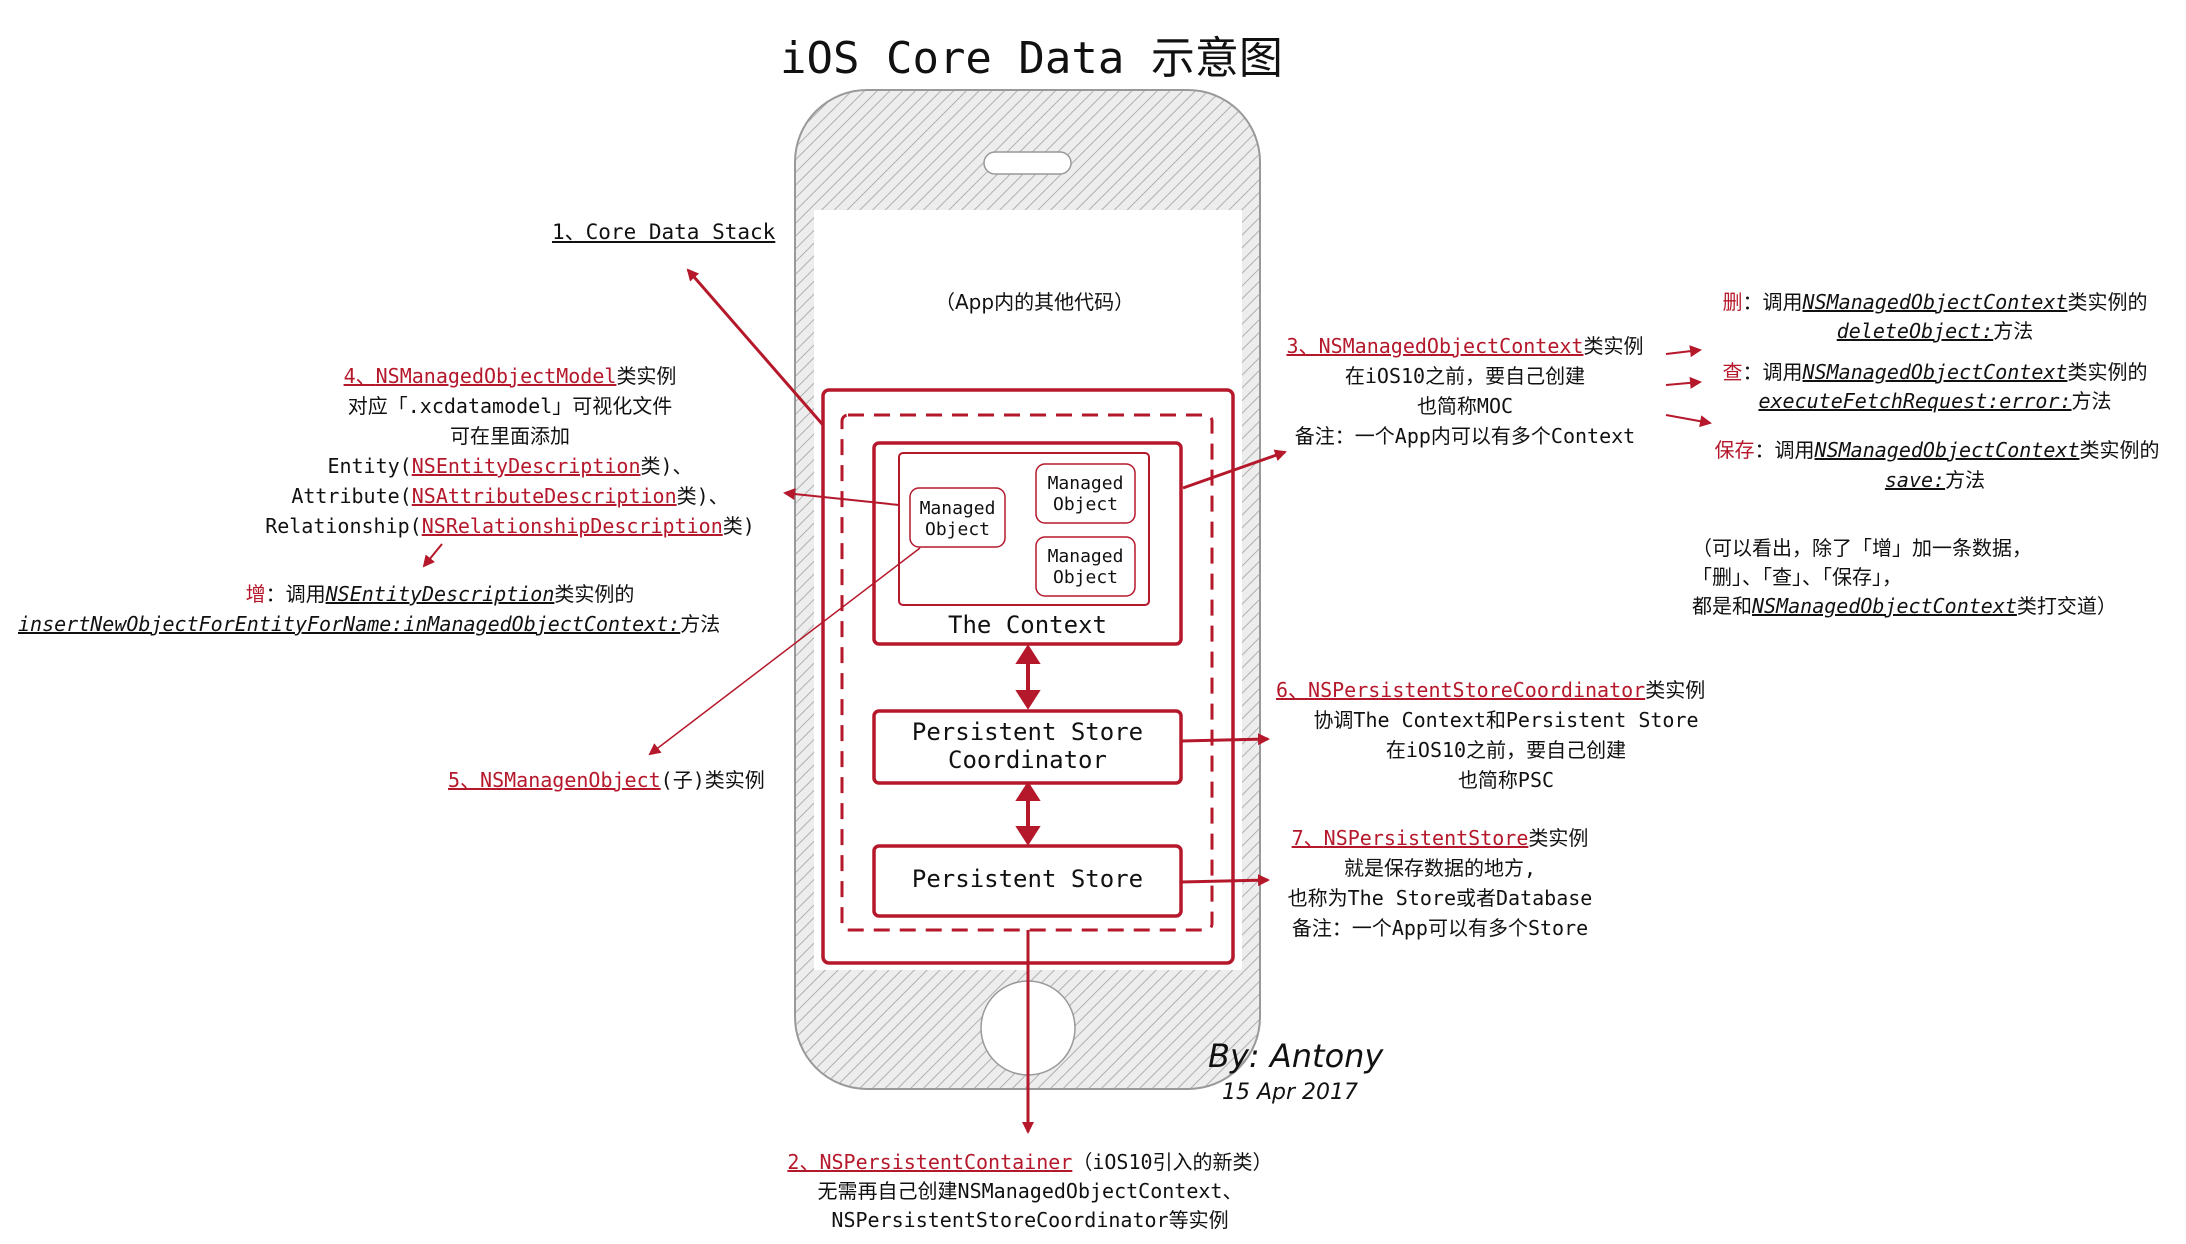 Image resolution: width=2186 pixels, height=1244 pixels. I want to click on moc-line-1: 3、NSManagedObjectContext类实例, so click(1465, 344).